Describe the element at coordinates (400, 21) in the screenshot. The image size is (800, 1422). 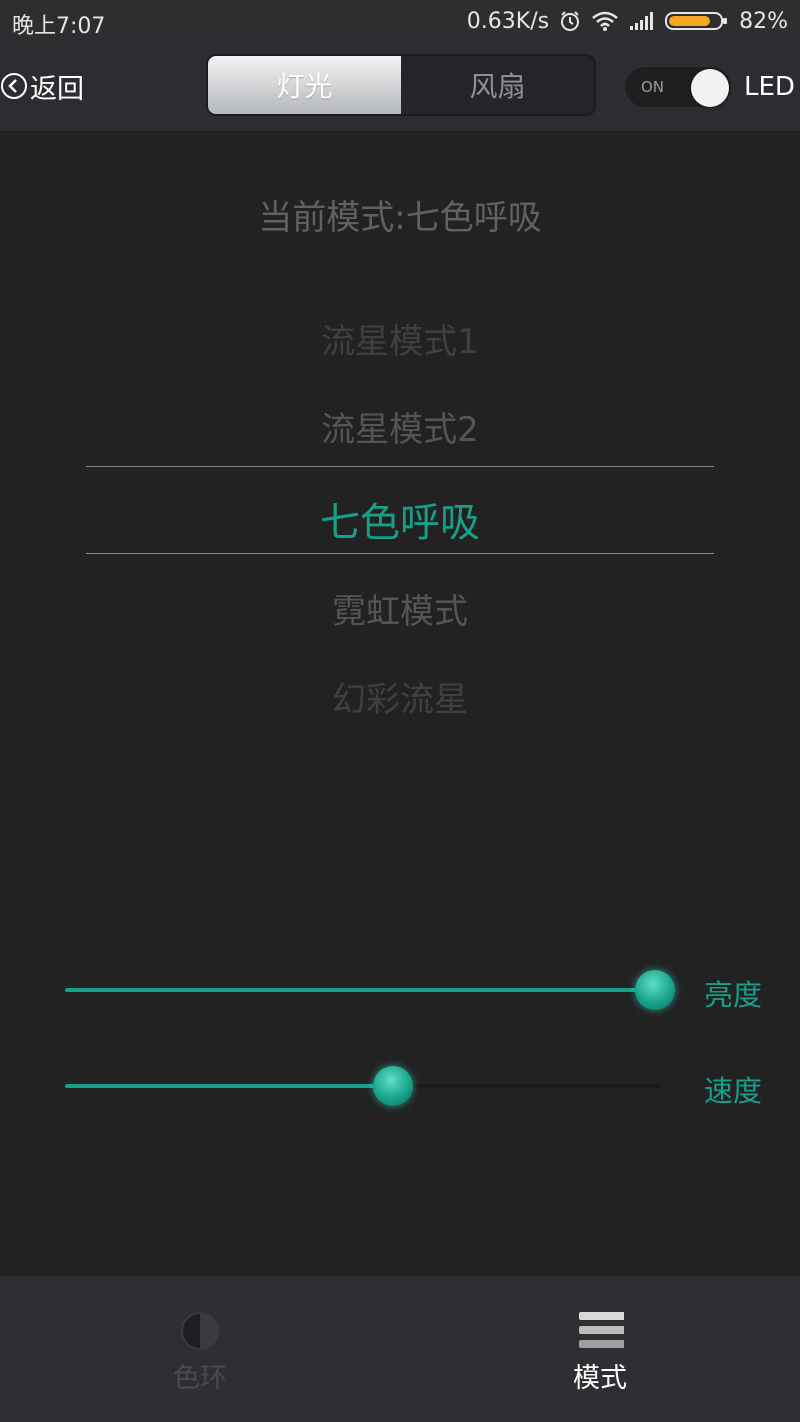
I see `status-bar: 晚上7:07 0.63K/s 82%` at that location.